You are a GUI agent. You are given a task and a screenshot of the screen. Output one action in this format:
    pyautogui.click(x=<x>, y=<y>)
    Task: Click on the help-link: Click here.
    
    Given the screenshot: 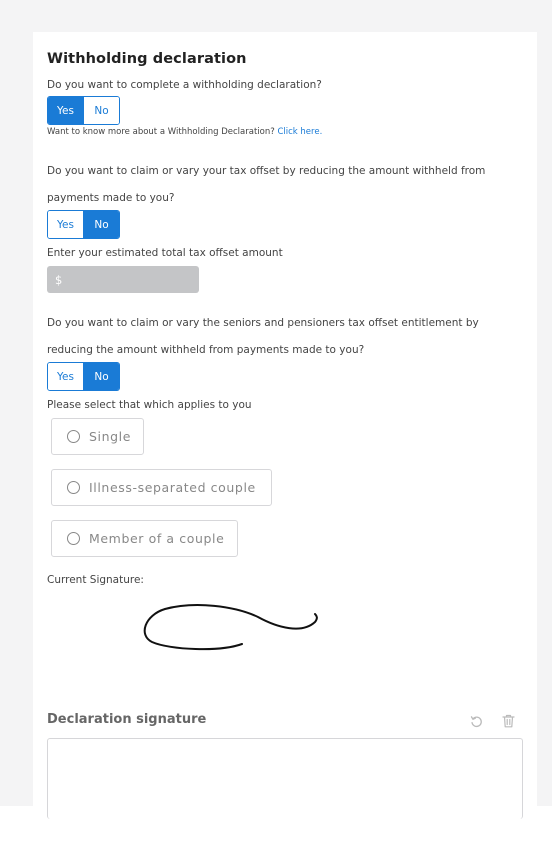 What is the action you would take?
    pyautogui.click(x=299, y=132)
    